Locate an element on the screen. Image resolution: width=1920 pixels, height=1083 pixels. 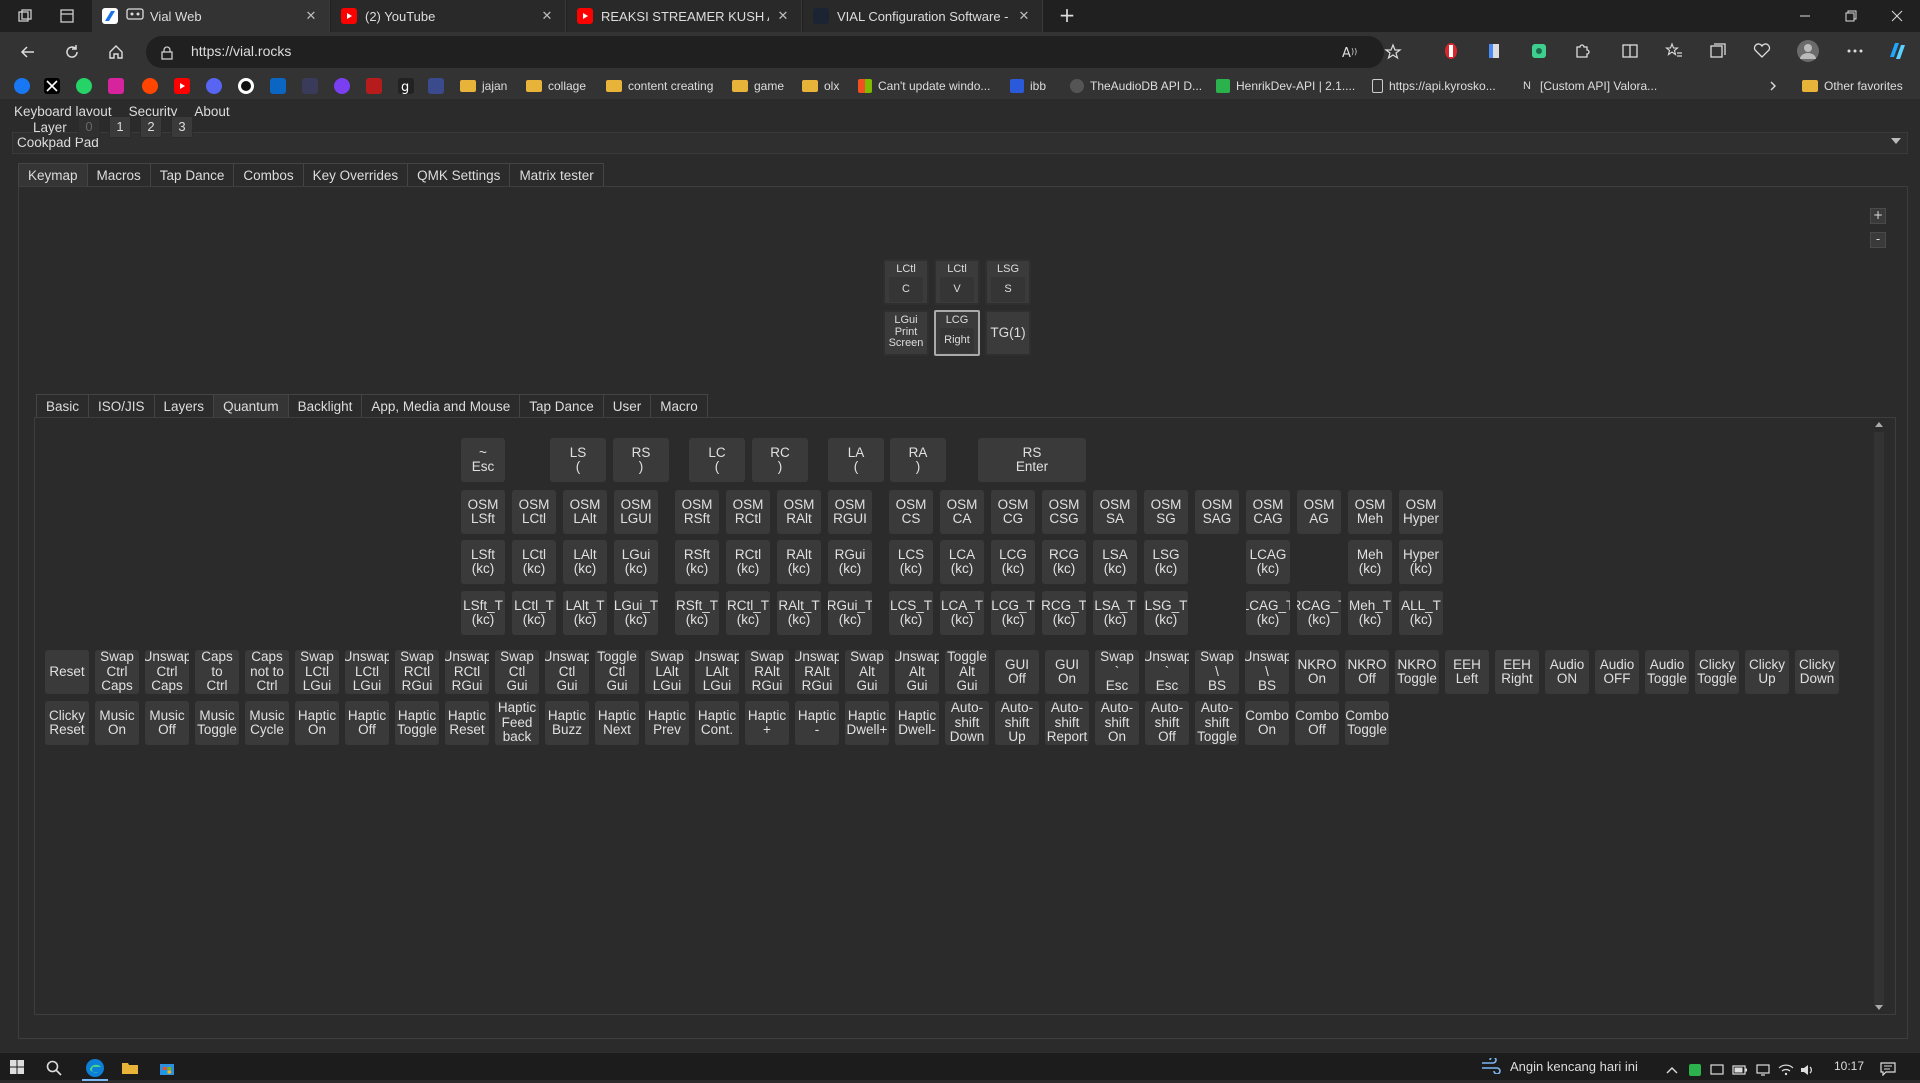
keycode-button: OSM LCtl is located at coordinates (534, 512).